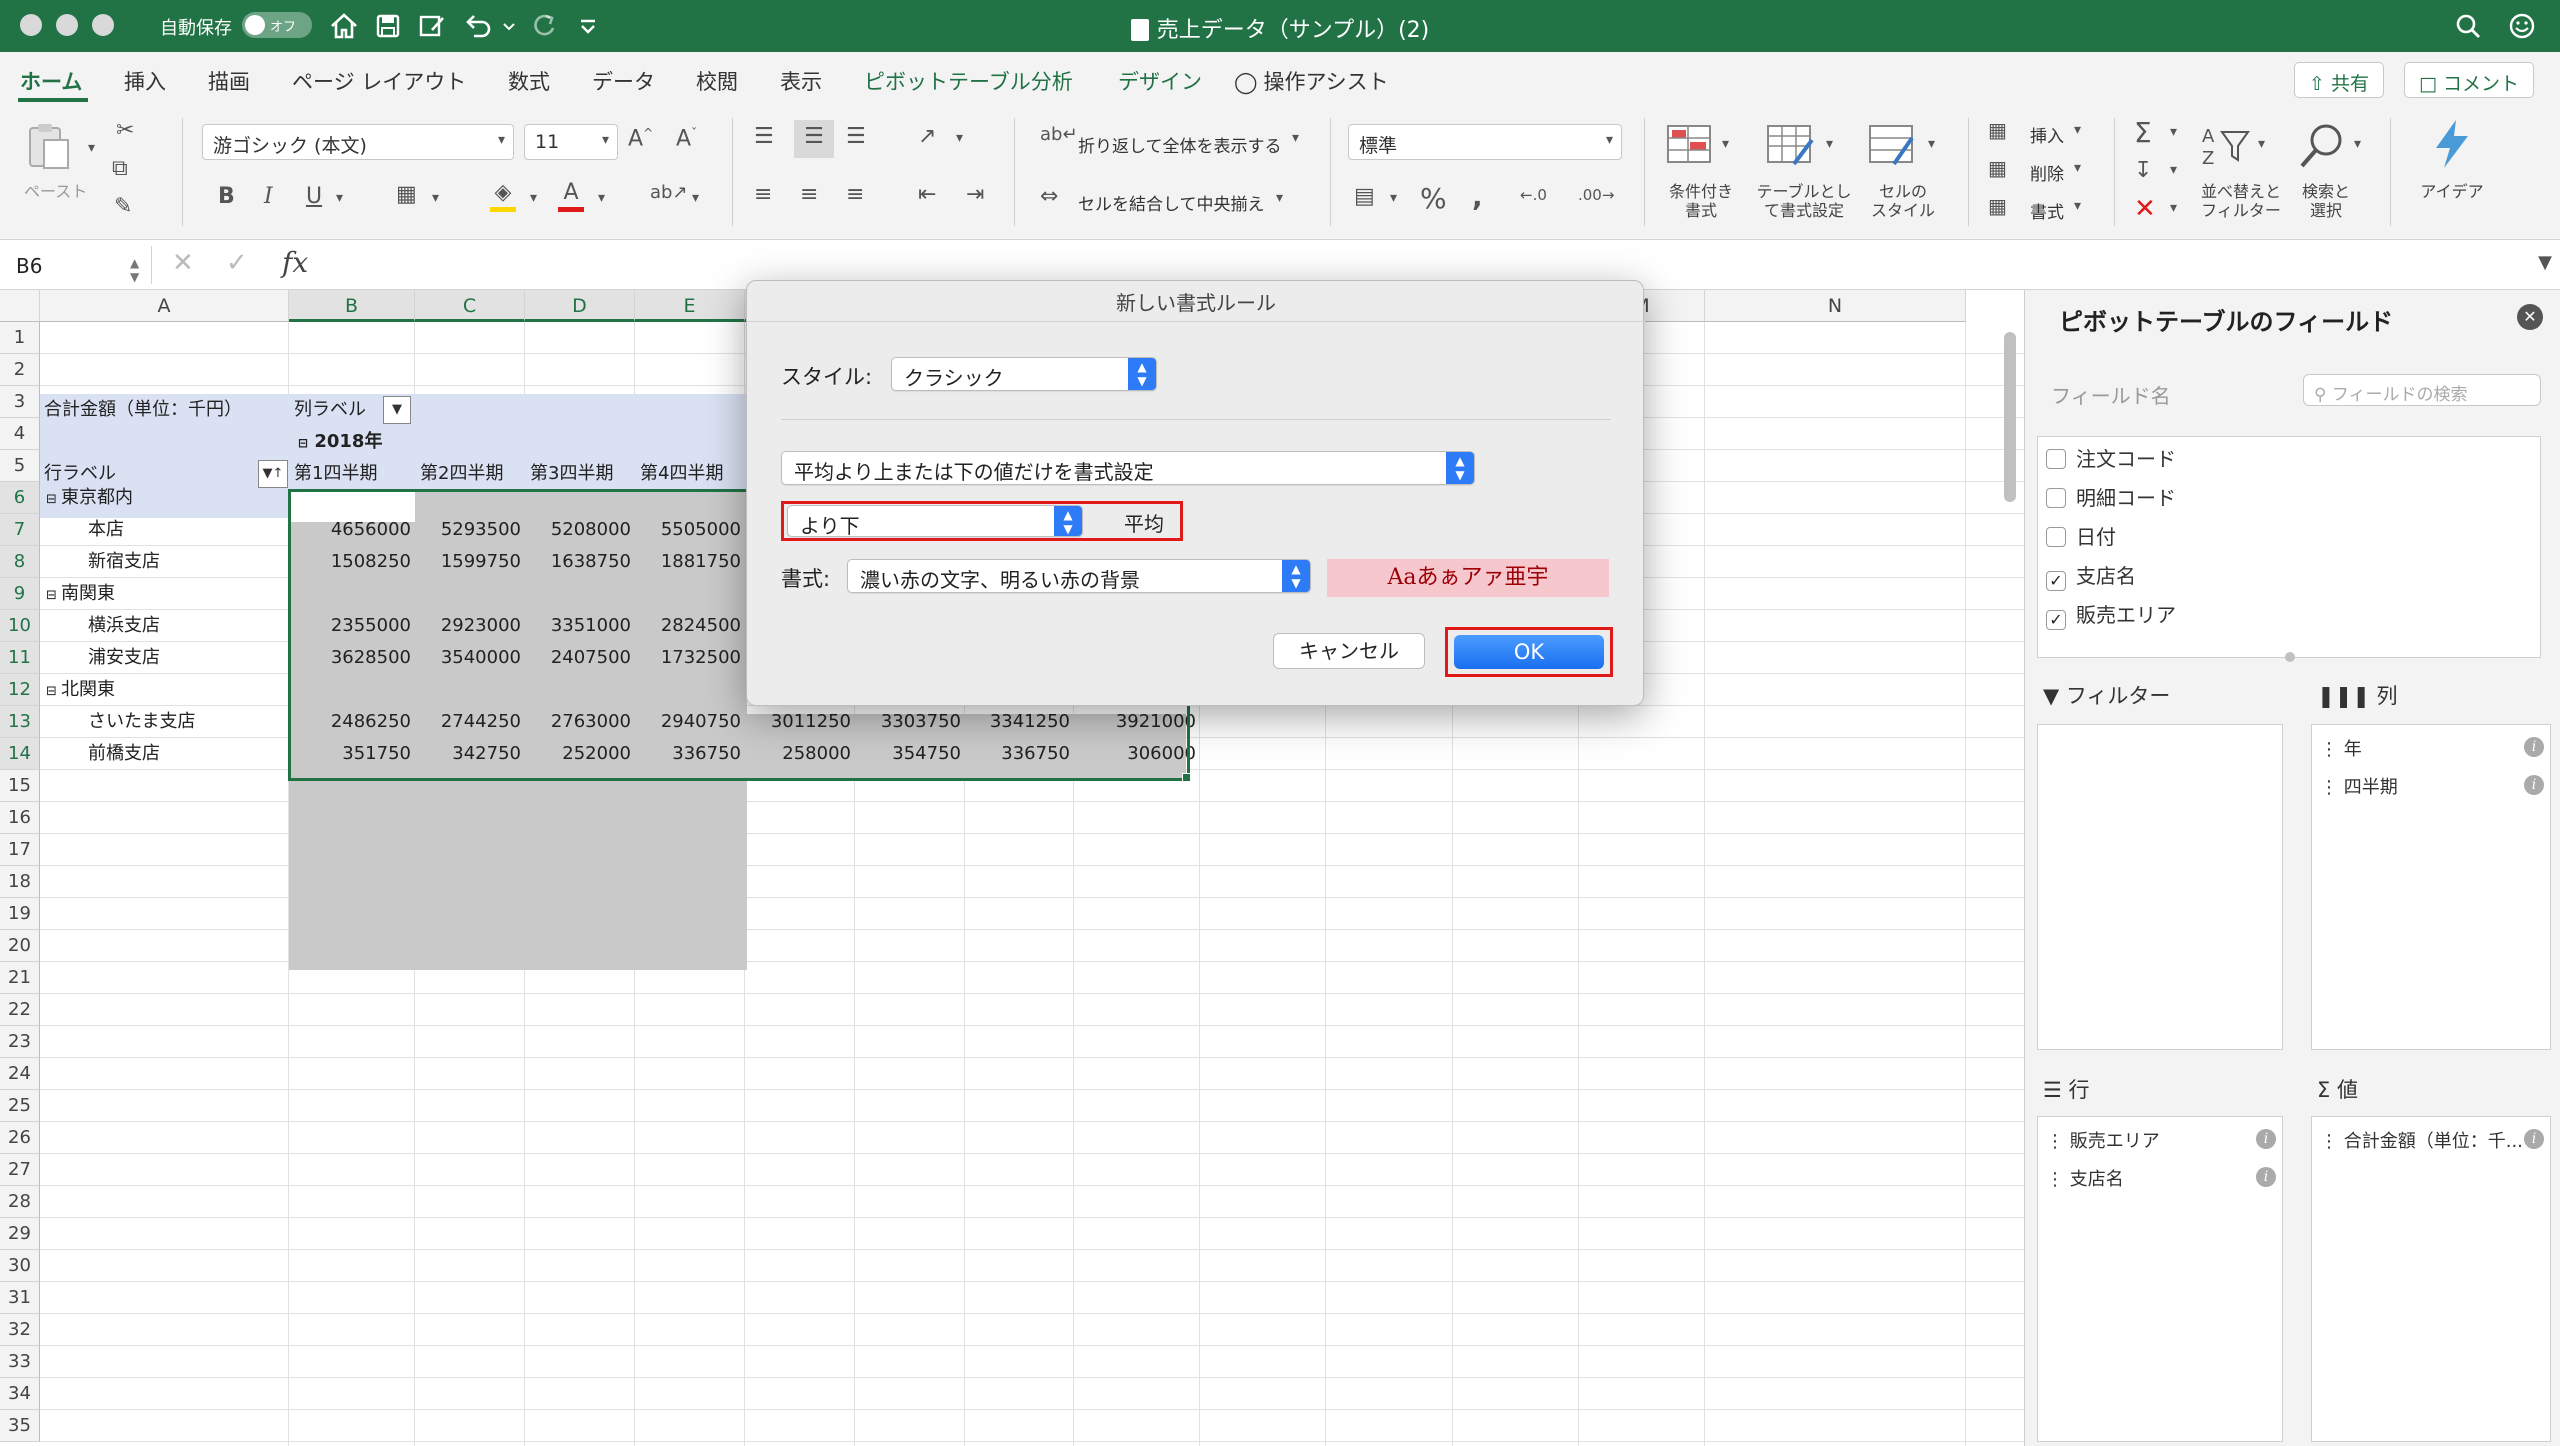  I want to click on pivot-value-cell: 3540000, so click(470, 658).